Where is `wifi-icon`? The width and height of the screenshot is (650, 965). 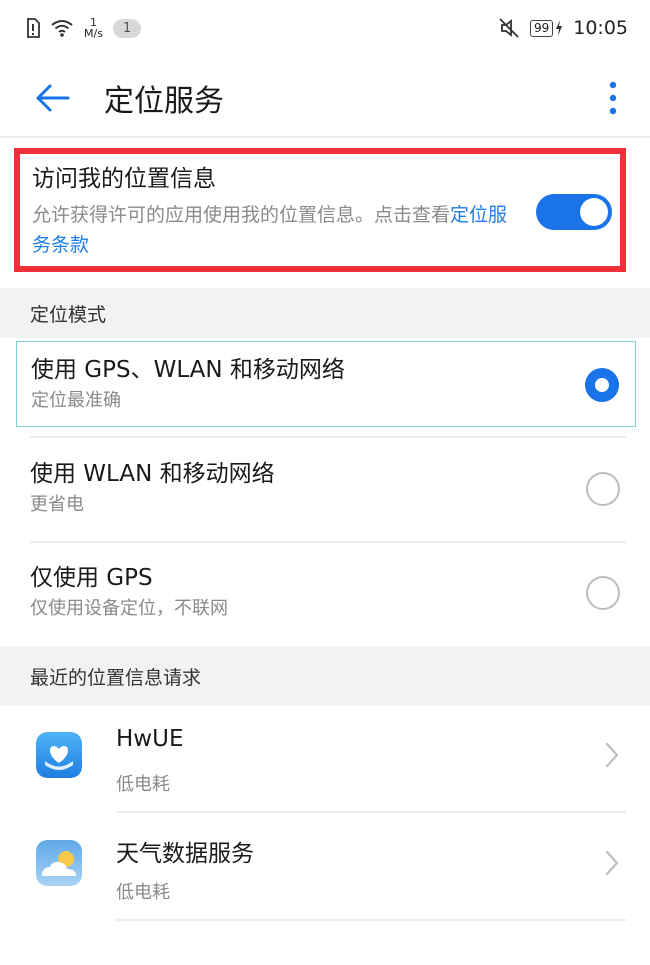
wifi-icon is located at coordinates (62, 28).